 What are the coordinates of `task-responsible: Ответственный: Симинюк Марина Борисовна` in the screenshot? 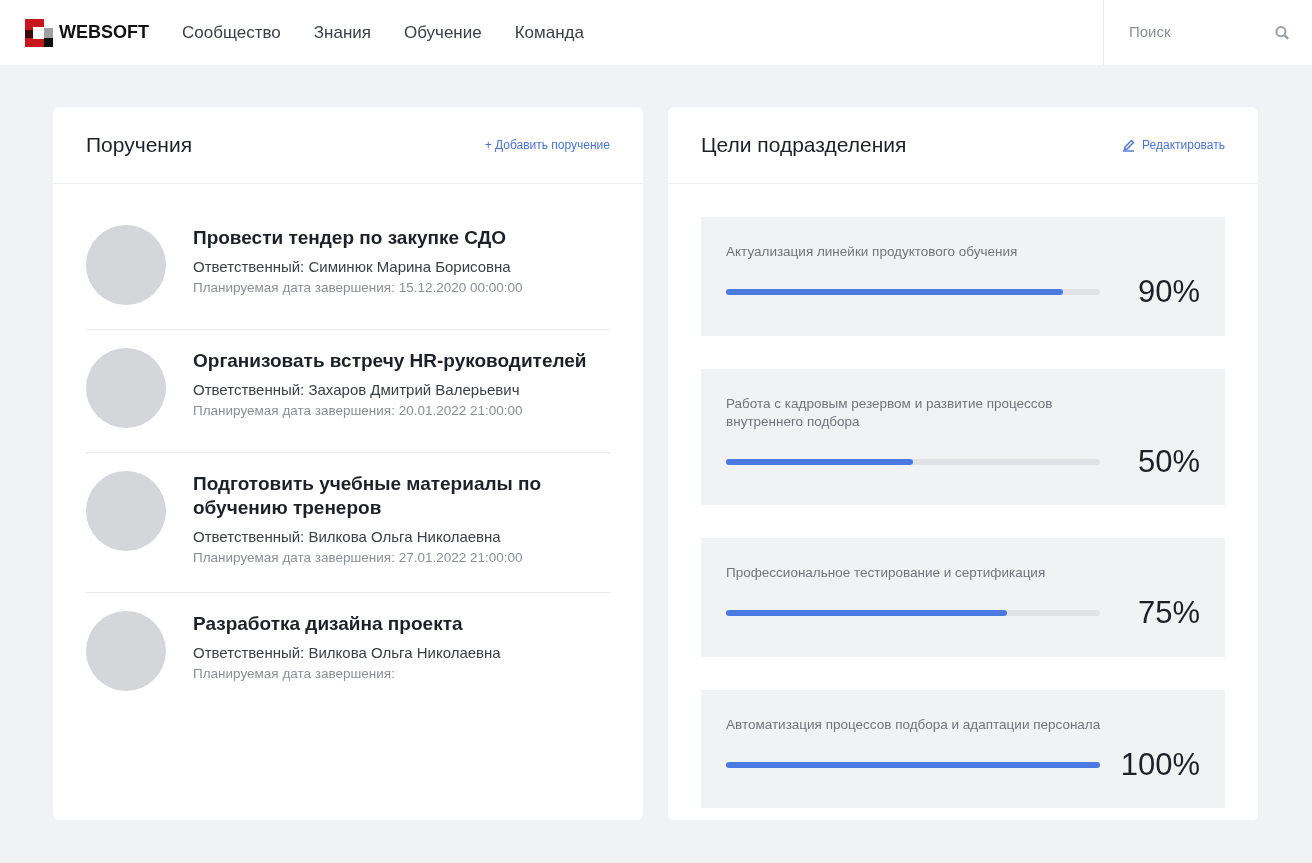 It's located at (352, 267).